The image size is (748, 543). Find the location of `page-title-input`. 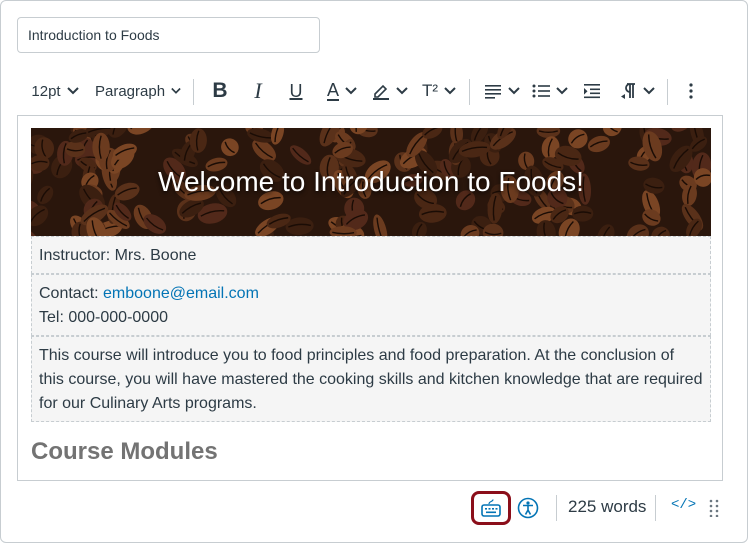

page-title-input is located at coordinates (168, 35).